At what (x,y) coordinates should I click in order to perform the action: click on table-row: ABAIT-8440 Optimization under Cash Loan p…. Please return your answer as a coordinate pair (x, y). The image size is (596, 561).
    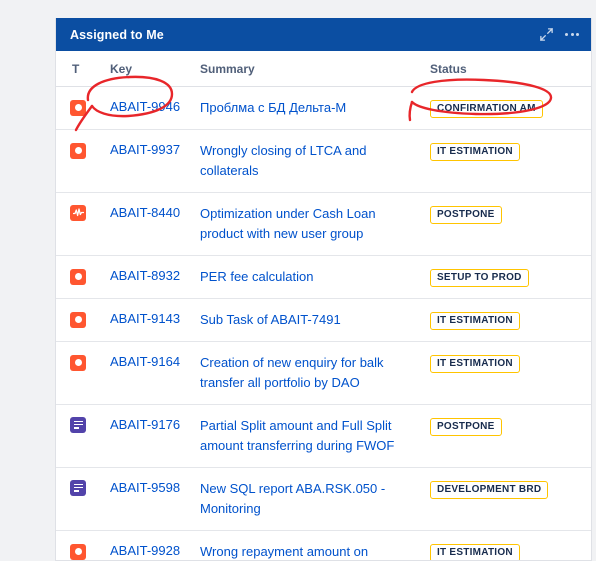
    Looking at the image, I should click on (323, 224).